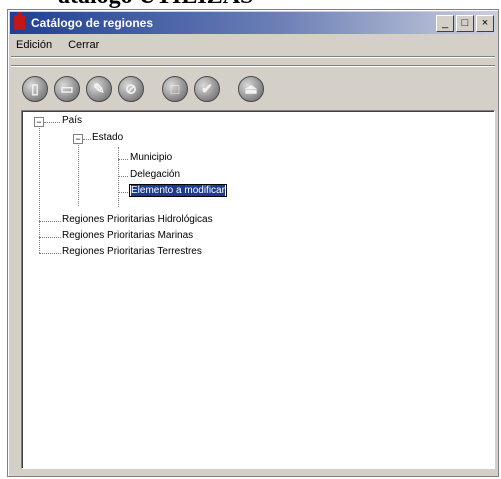 This screenshot has height=479, width=501. I want to click on accept-button: ✔, so click(207, 89).